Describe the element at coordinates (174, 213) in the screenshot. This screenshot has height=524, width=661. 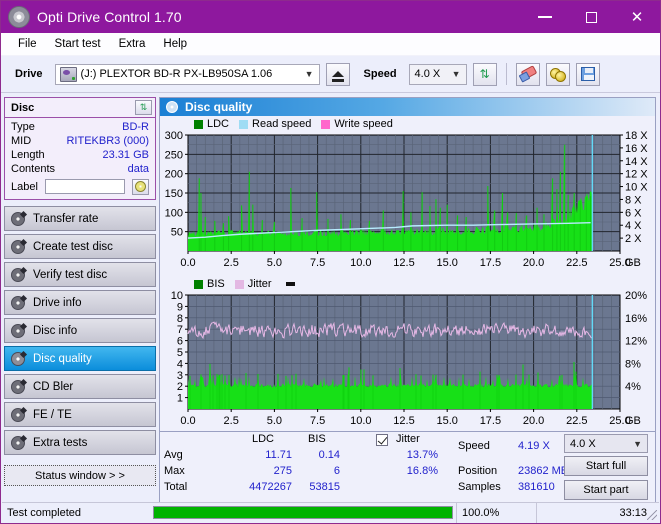
I see `svg-text: 100` at that location.